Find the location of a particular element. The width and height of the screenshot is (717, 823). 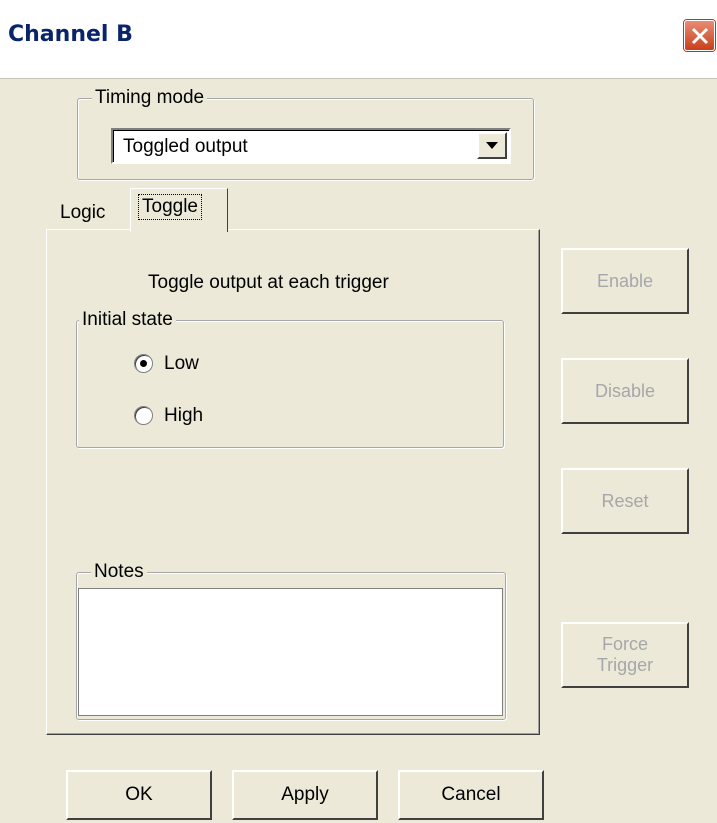

timing-mode-select: Toggled output is located at coordinates (311, 146).